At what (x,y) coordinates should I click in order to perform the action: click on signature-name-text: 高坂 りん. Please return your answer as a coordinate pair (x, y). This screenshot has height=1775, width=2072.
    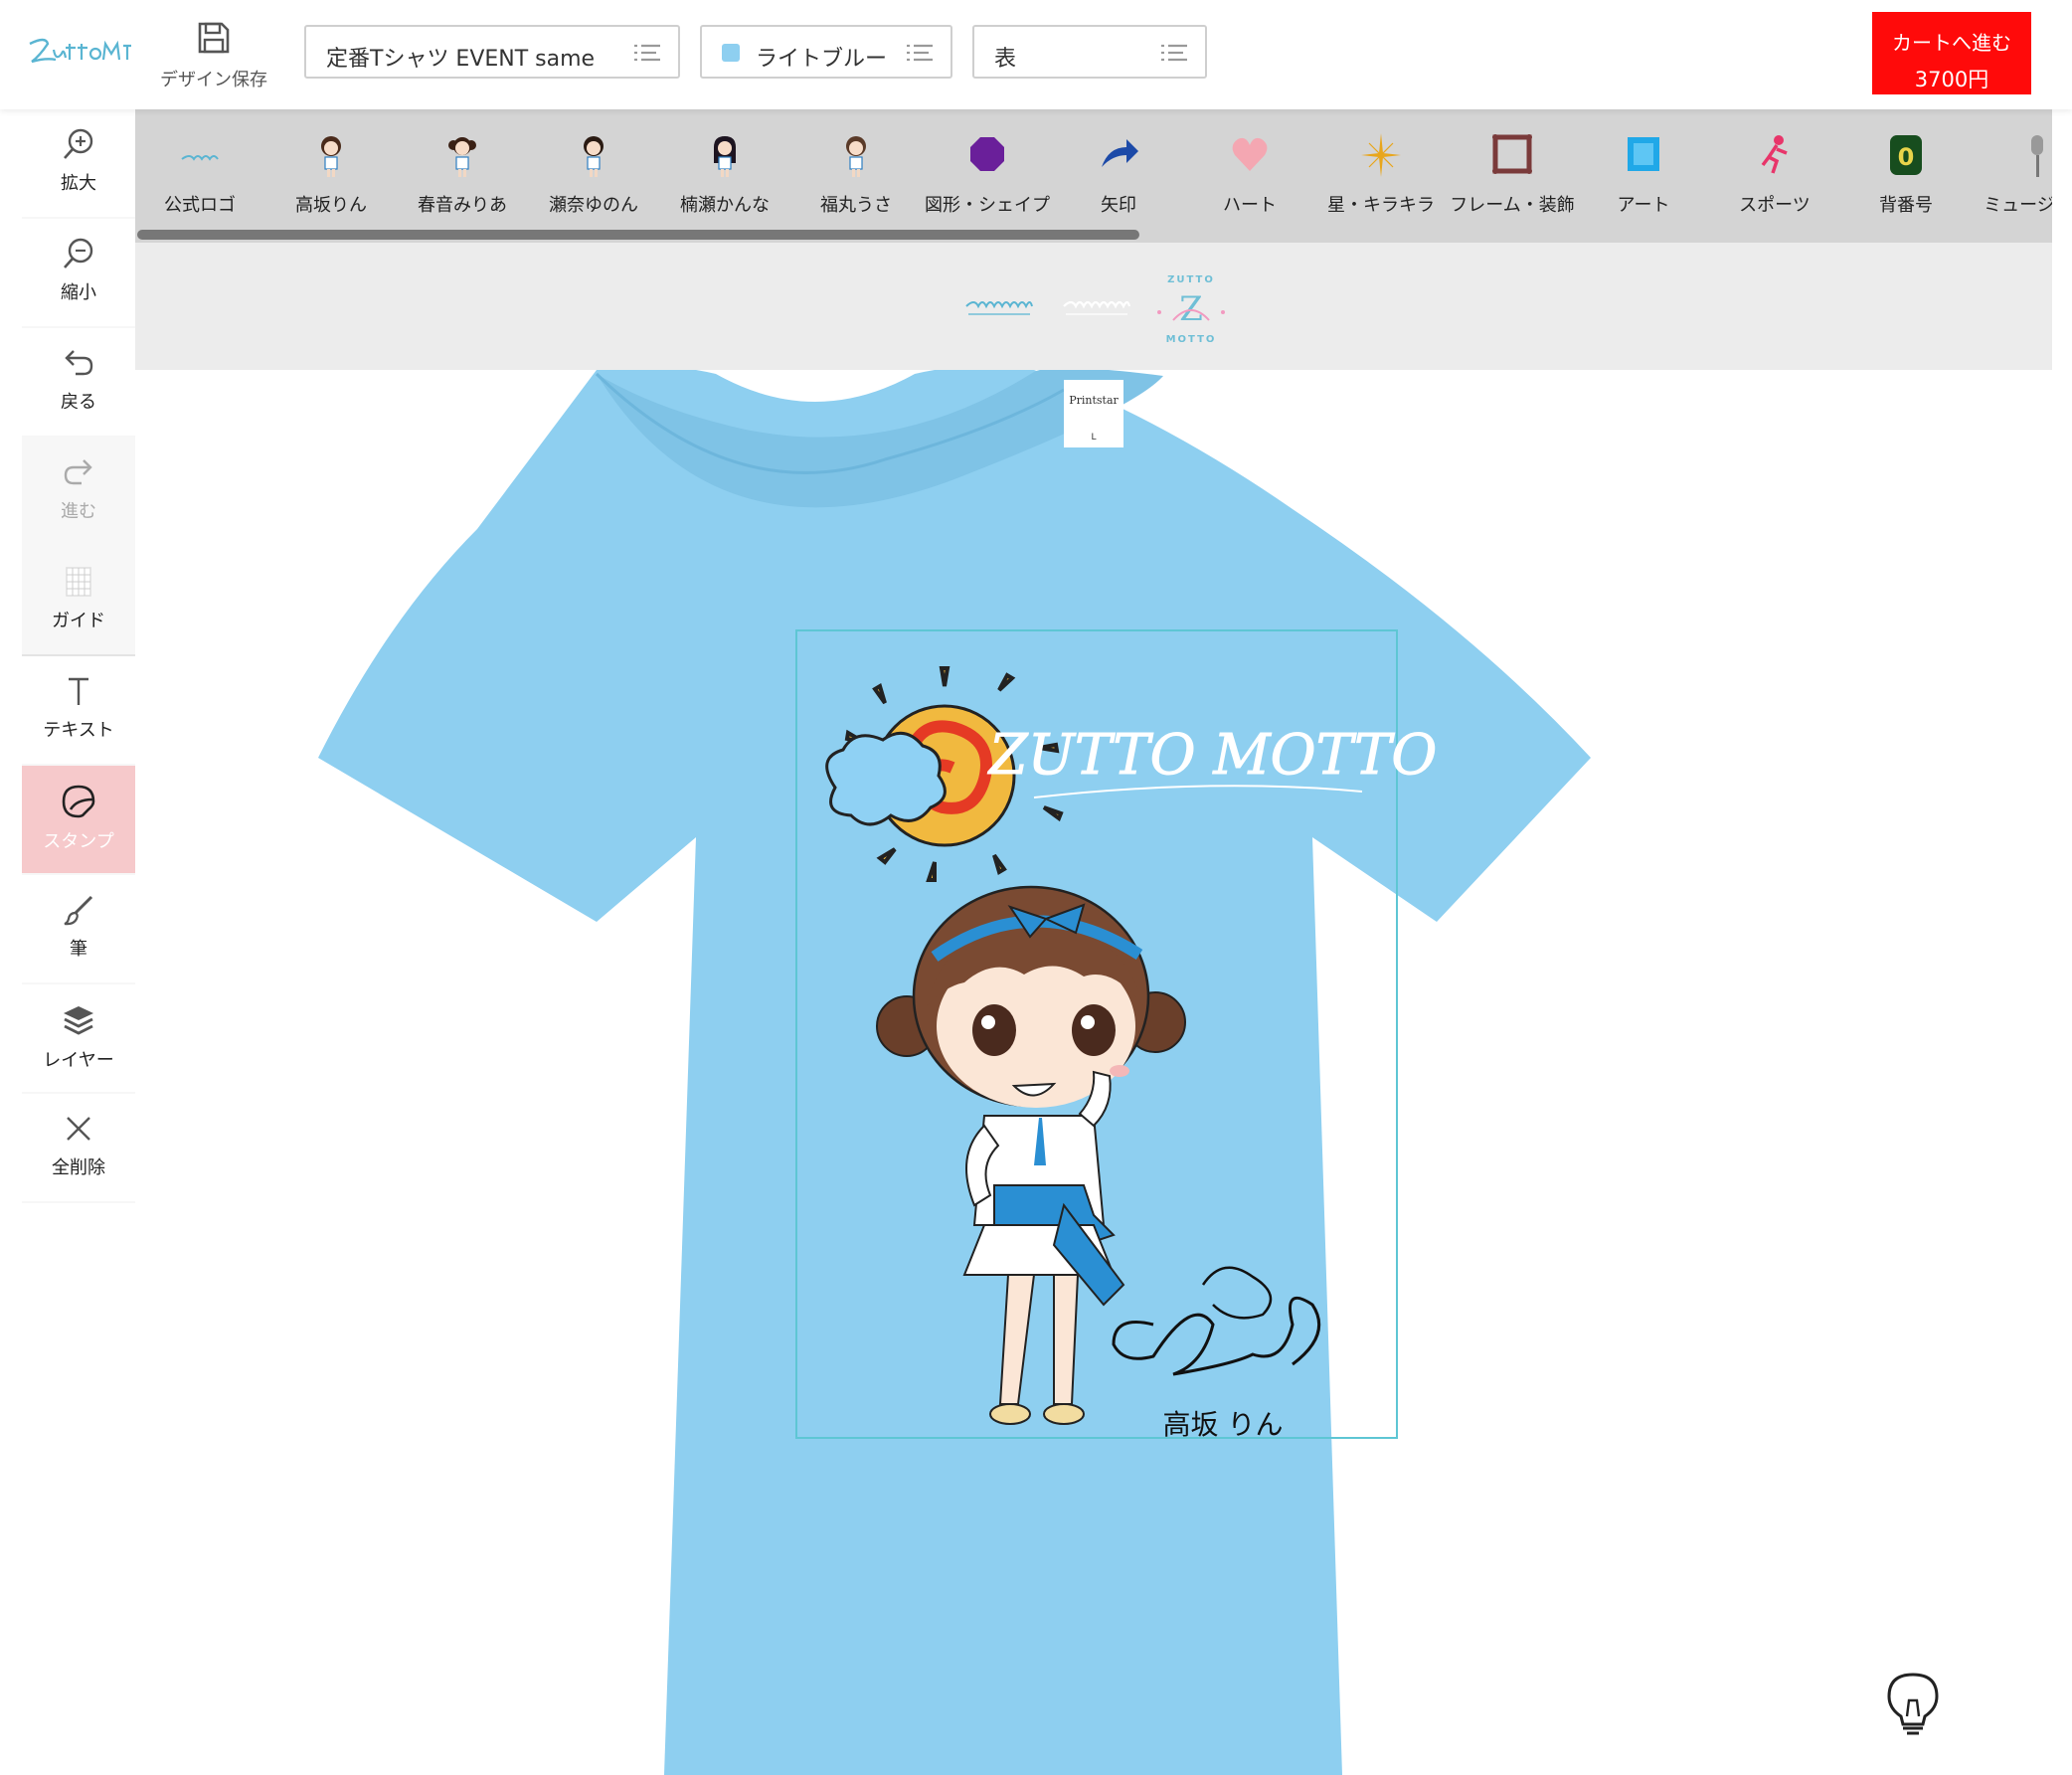
    Looking at the image, I should click on (1223, 1424).